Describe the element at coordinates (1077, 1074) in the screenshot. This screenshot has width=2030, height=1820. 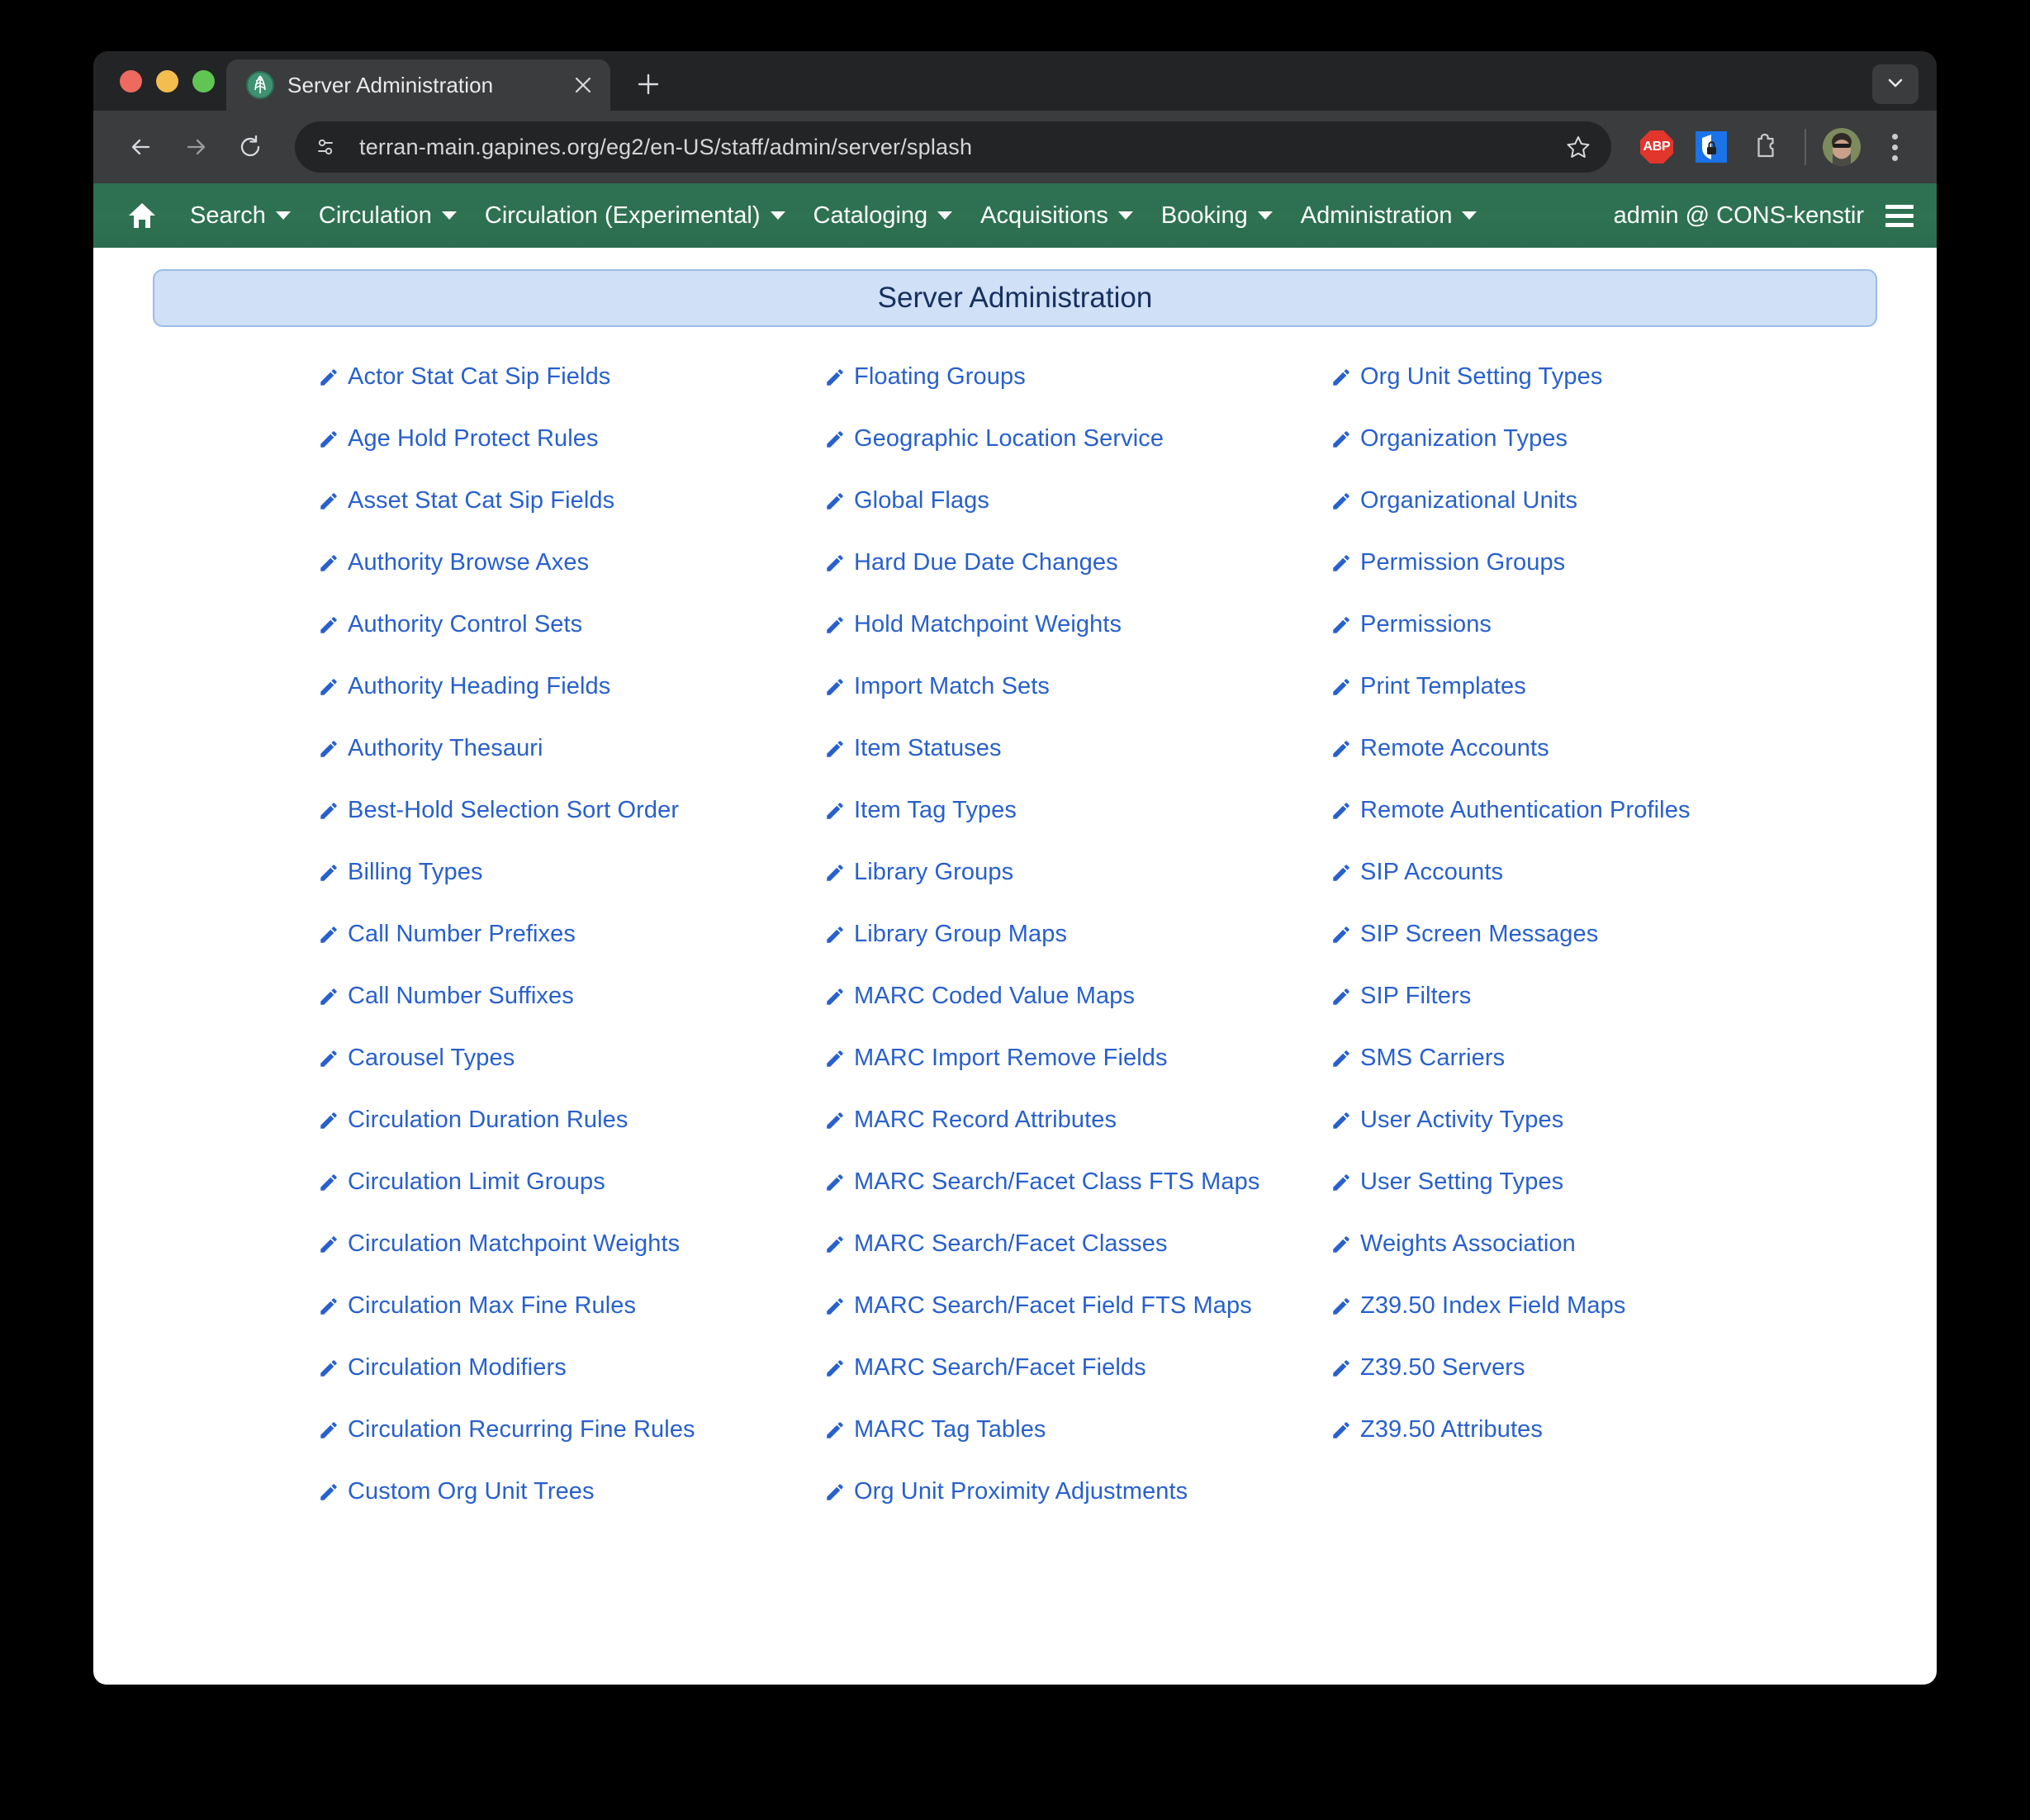
I see `admin-link: MARC Import Remove Fields` at that location.